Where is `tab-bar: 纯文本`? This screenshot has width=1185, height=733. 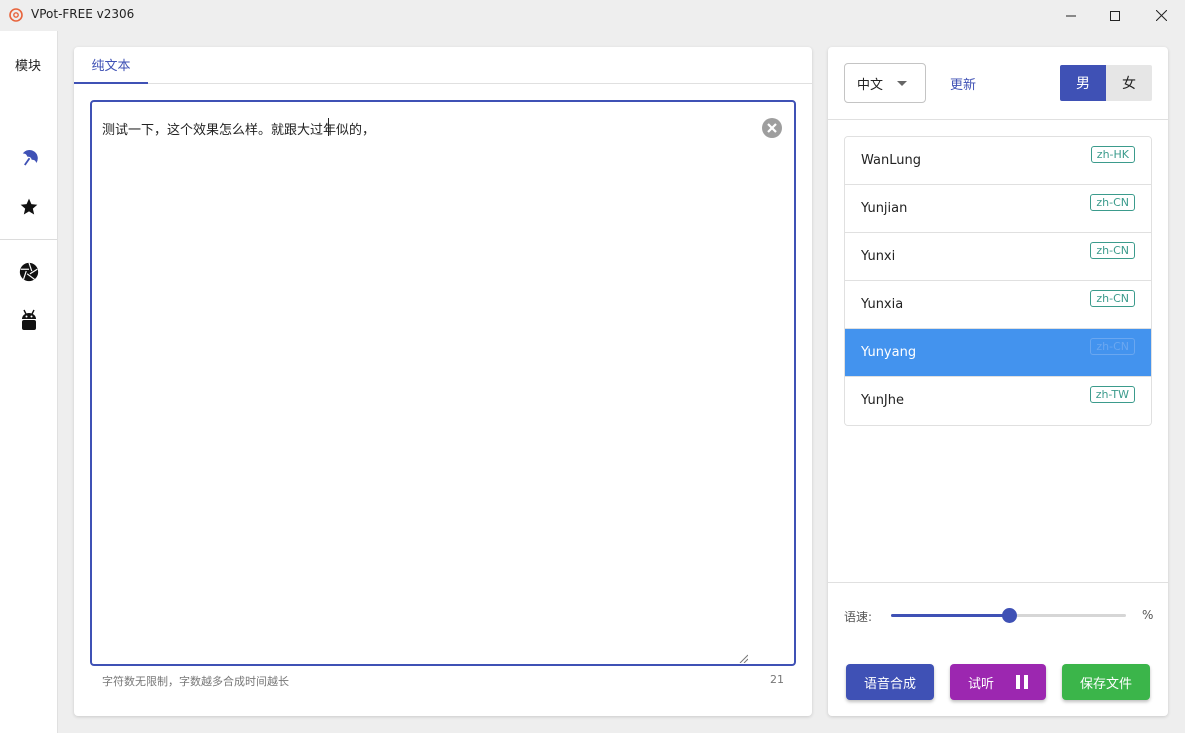
tab-bar: 纯文本 is located at coordinates (443, 65).